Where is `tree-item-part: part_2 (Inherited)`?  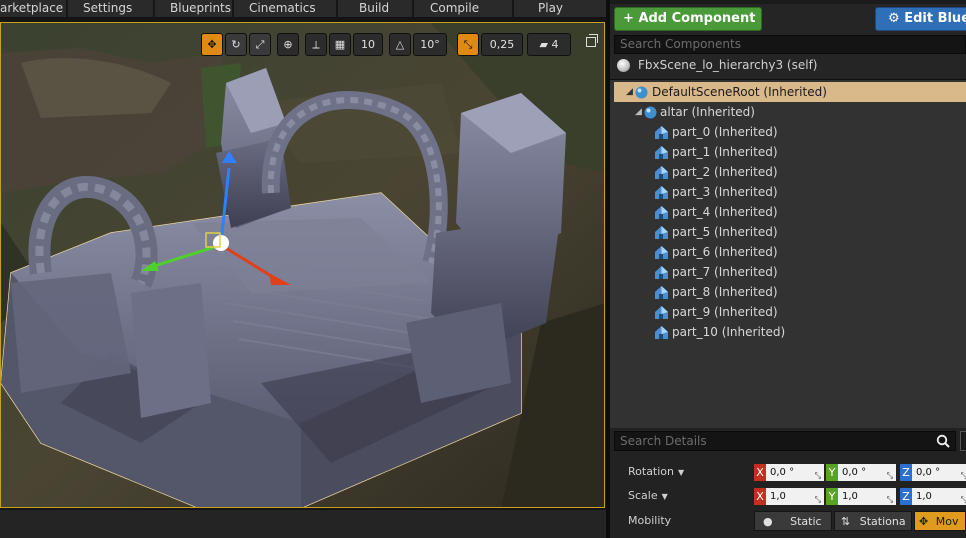 tree-item-part: part_2 (Inherited) is located at coordinates (788, 172).